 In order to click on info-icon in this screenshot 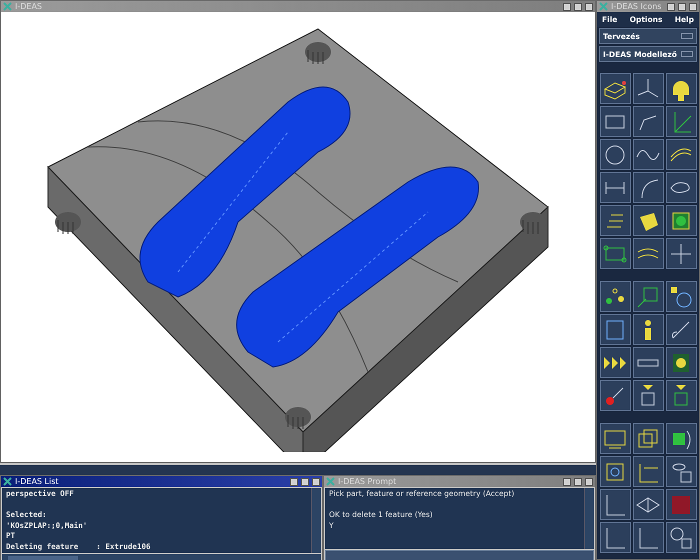, I will do `click(648, 329)`.